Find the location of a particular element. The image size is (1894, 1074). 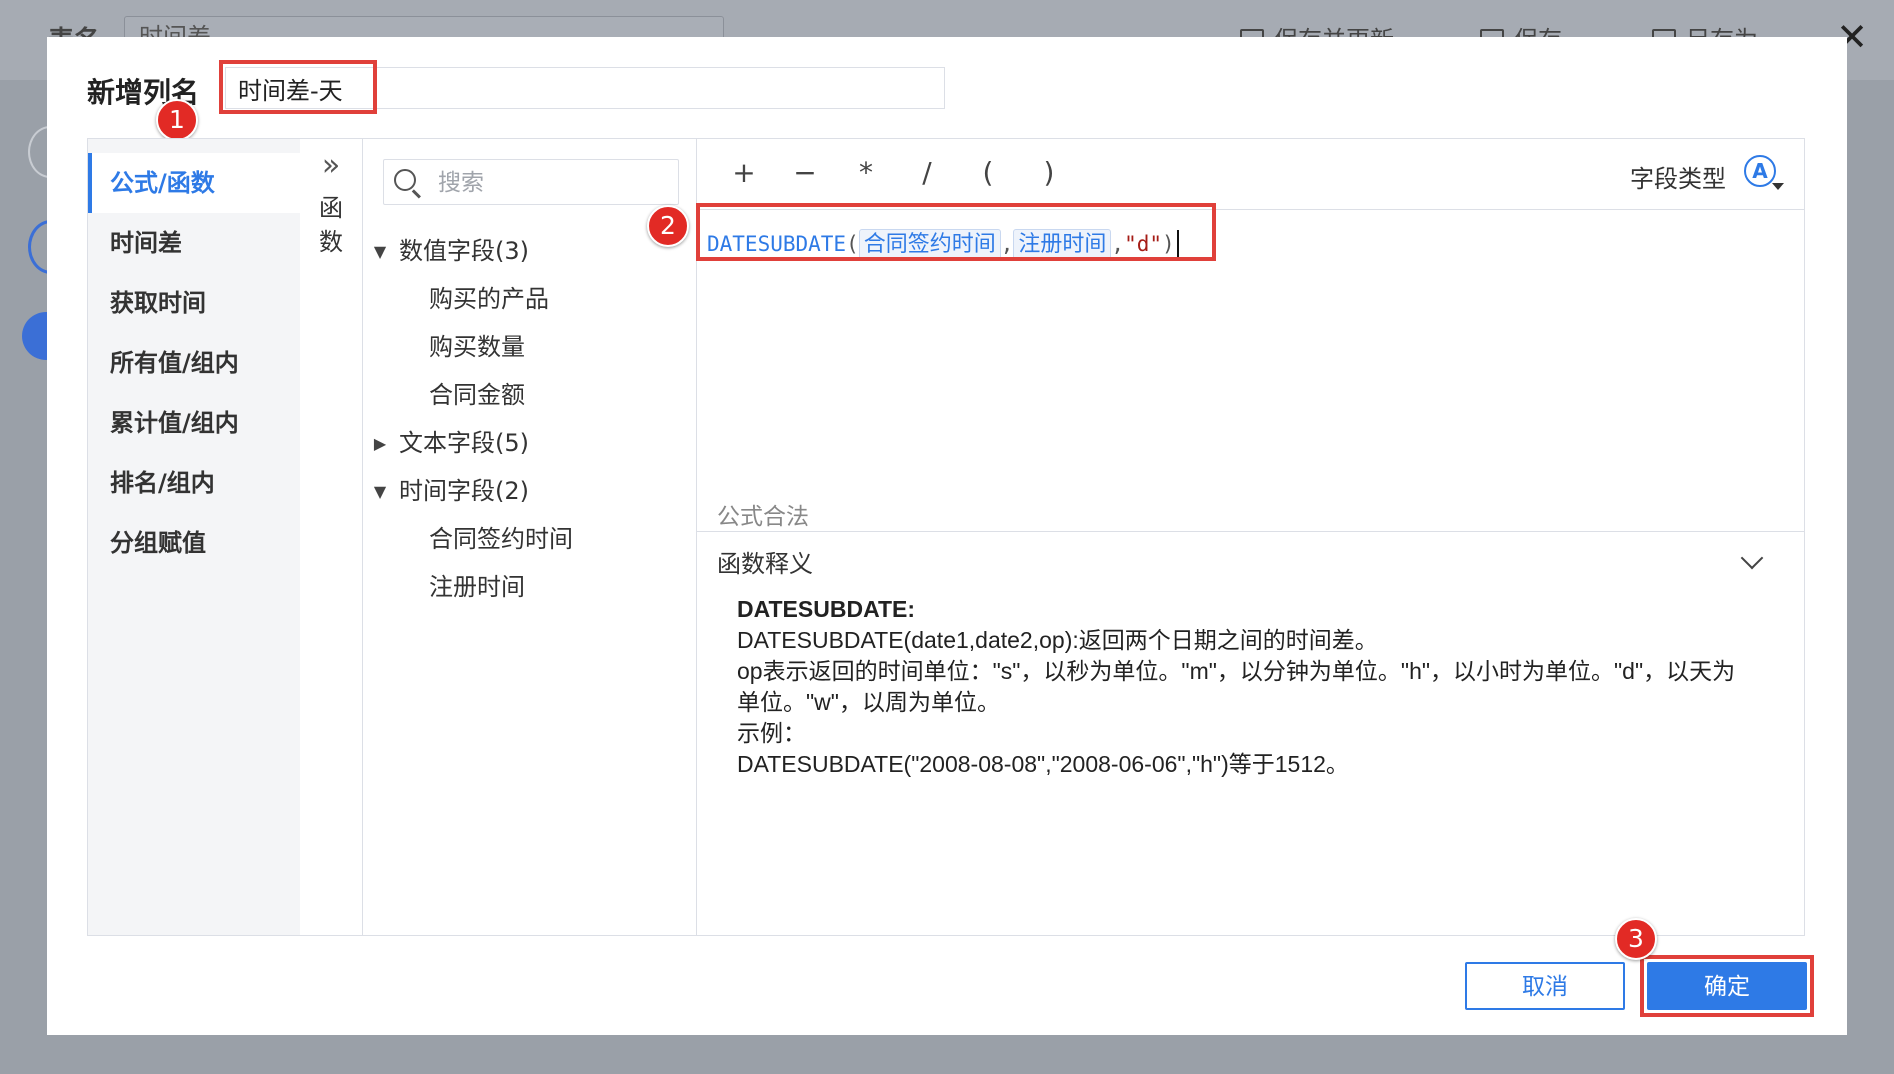

category-all-values: 所有值/组内 is located at coordinates (194, 363).